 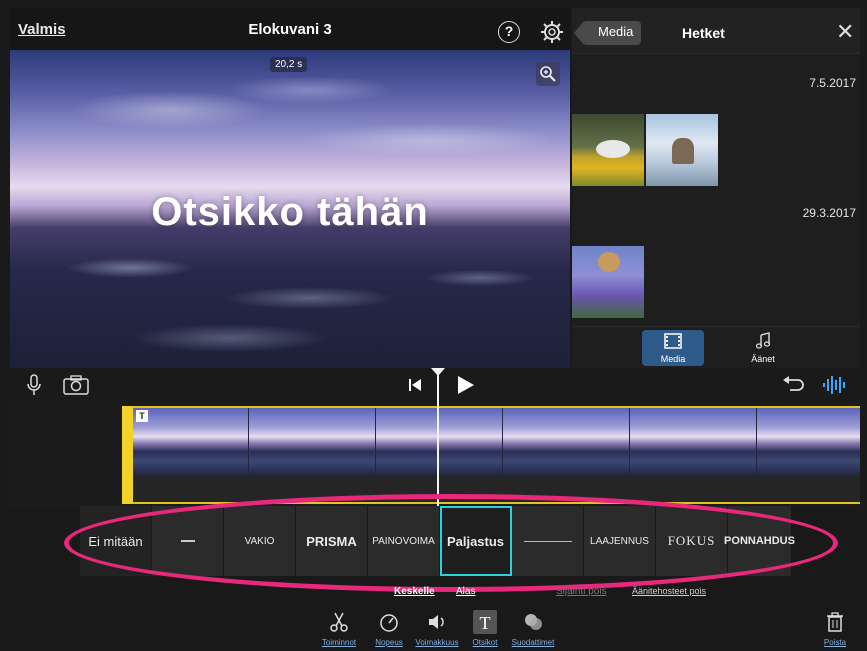 I want to click on playhead, so click(x=438, y=440).